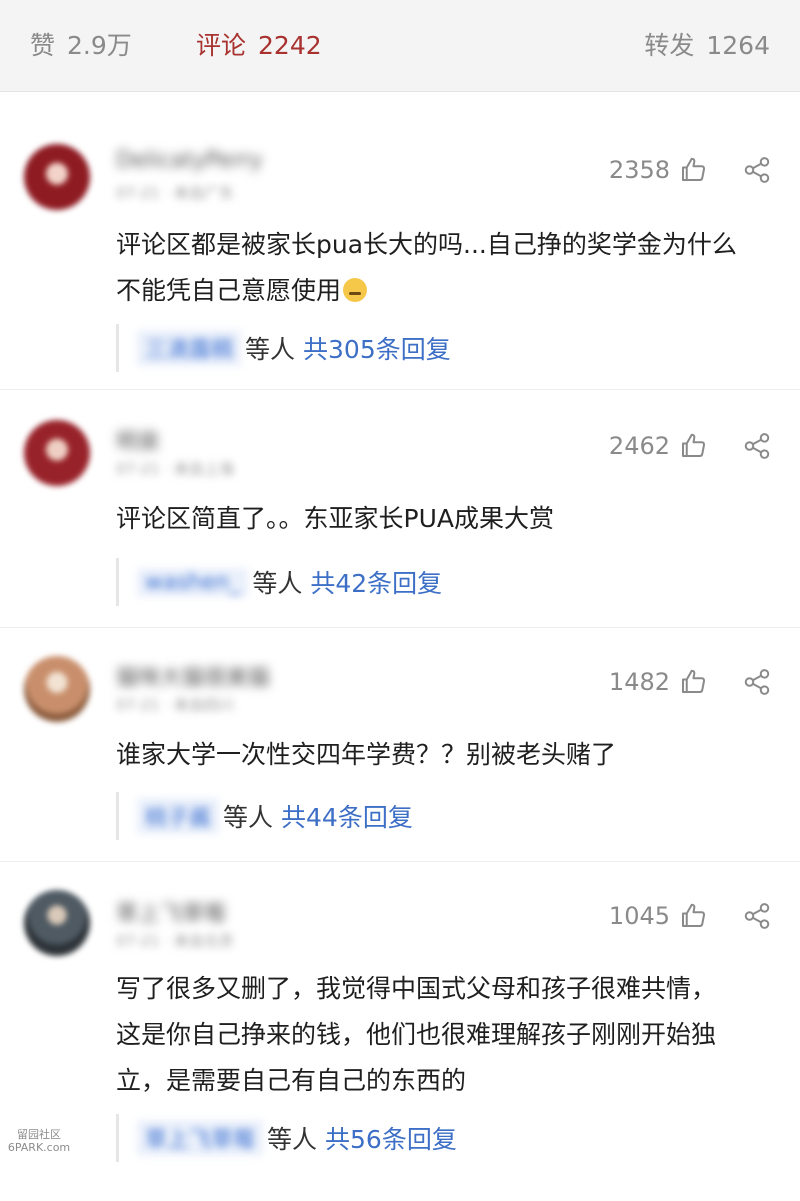 The image size is (800, 1201). I want to click on reply-summary: 桃子酱 等人 共44条回复, so click(264, 816).